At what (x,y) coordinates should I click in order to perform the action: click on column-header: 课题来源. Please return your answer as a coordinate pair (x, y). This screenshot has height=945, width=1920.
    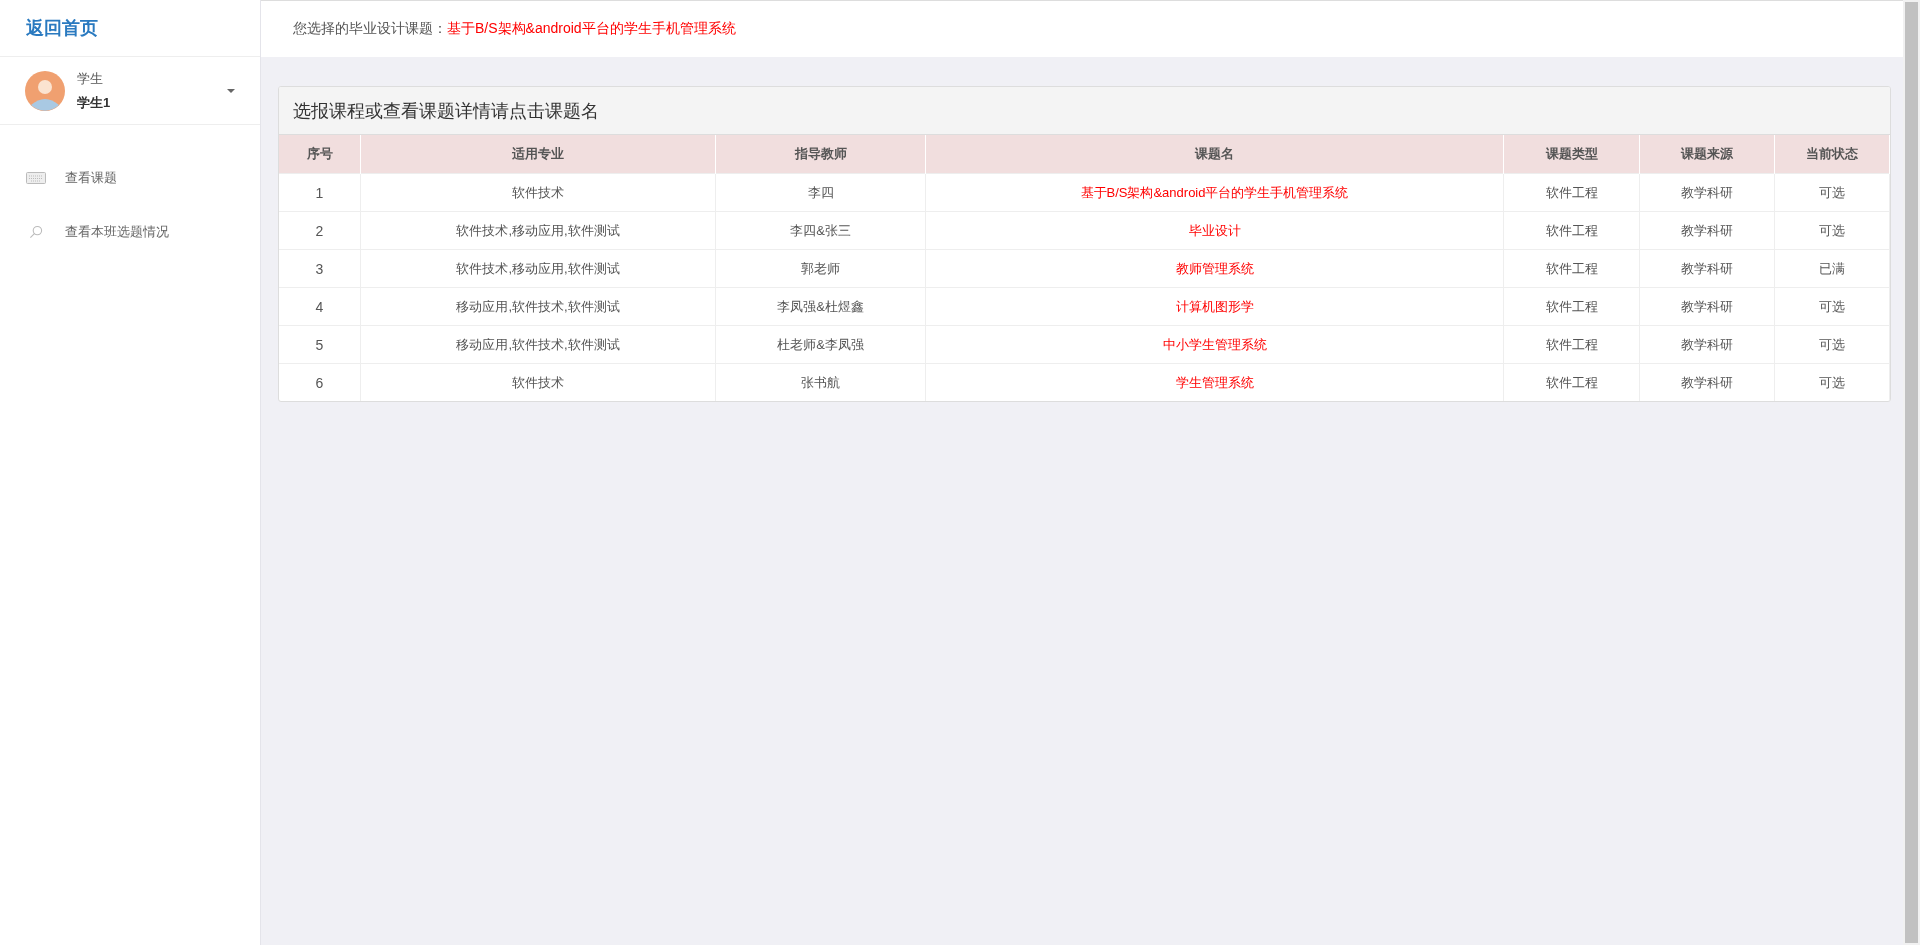
    Looking at the image, I should click on (1707, 154).